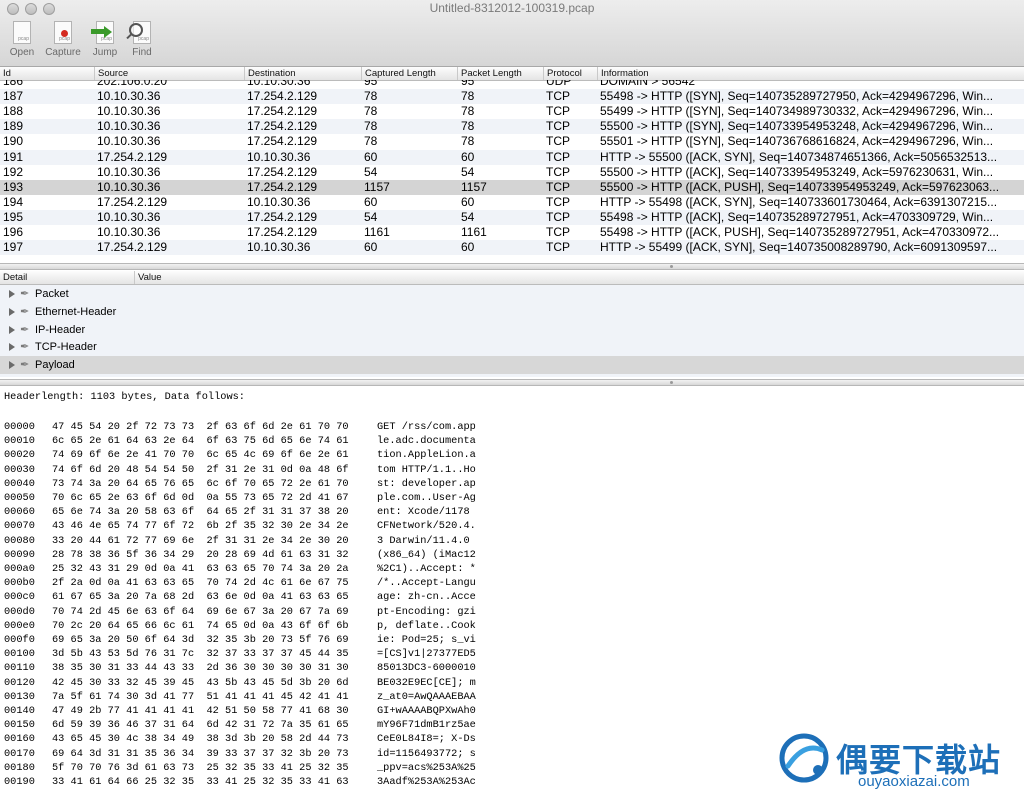  Describe the element at coordinates (512, 347) in the screenshot. I see `tree-item: ✒ TCP-Header` at that location.